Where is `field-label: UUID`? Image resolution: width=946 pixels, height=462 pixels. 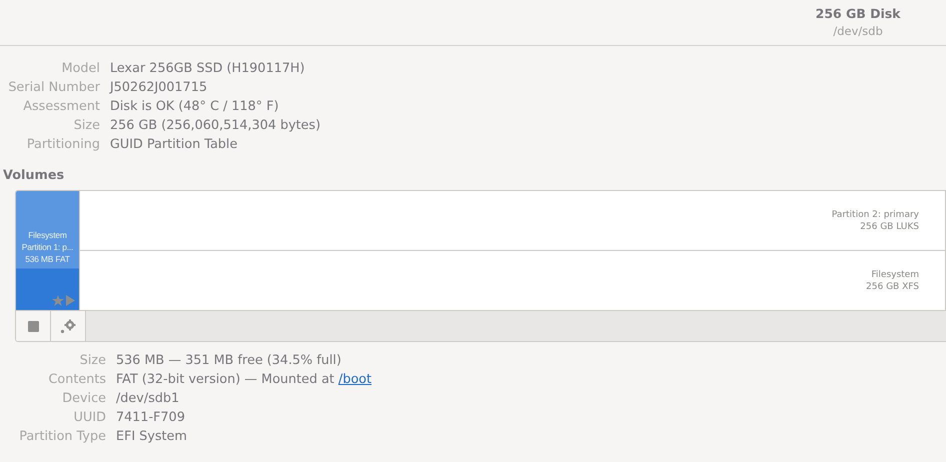
field-label: UUID is located at coordinates (89, 418).